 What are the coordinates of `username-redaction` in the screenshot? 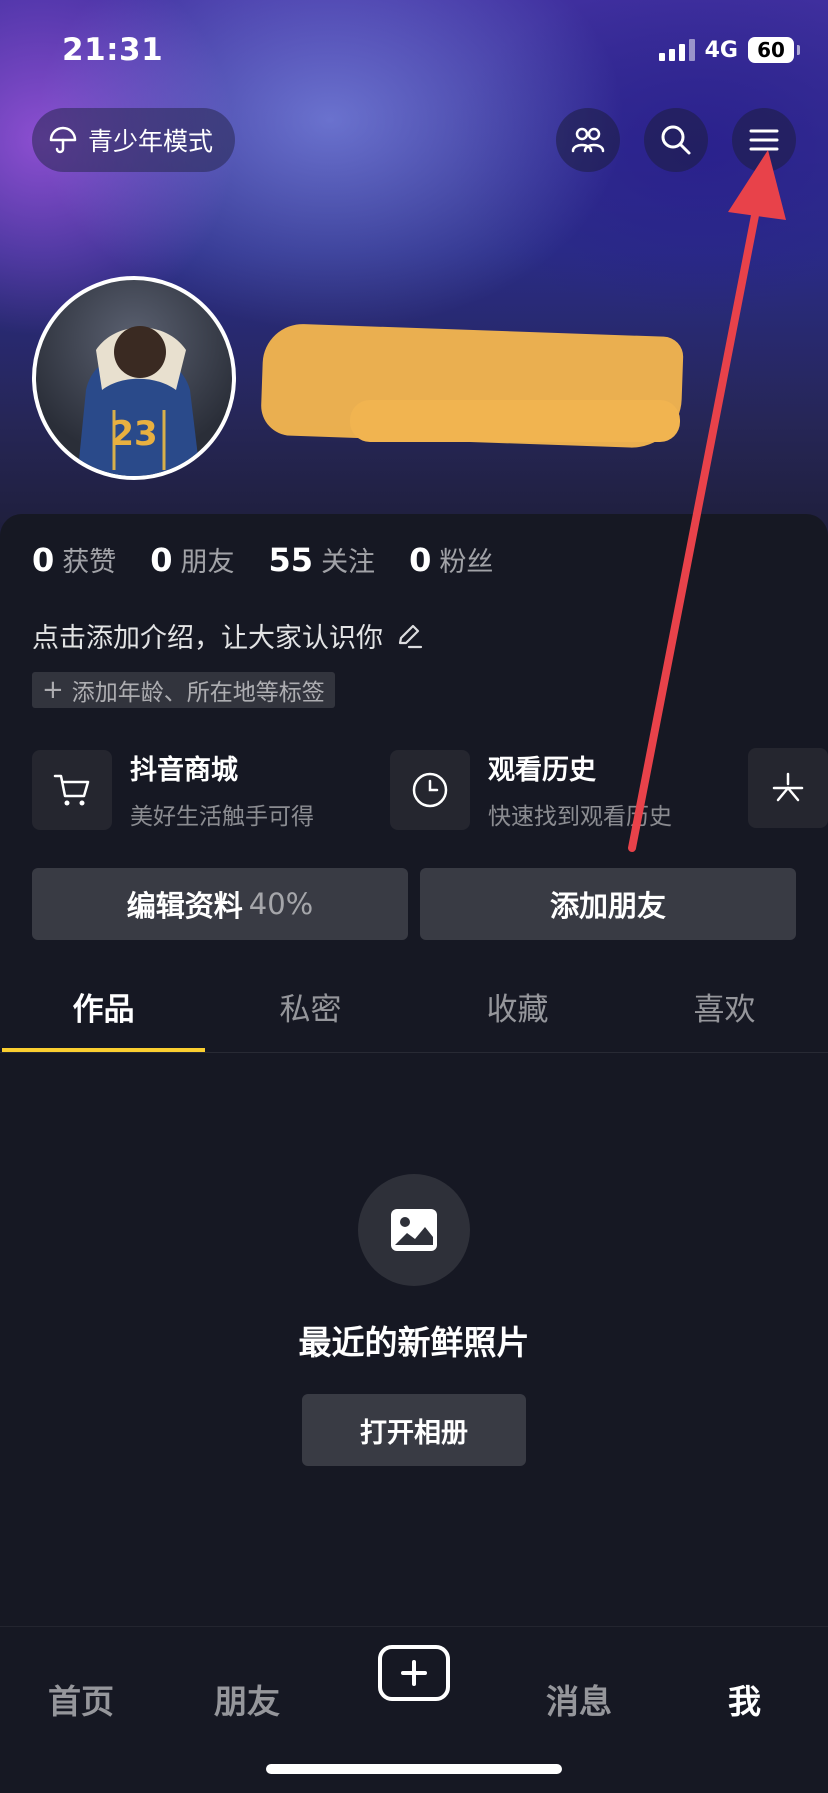 It's located at (515, 421).